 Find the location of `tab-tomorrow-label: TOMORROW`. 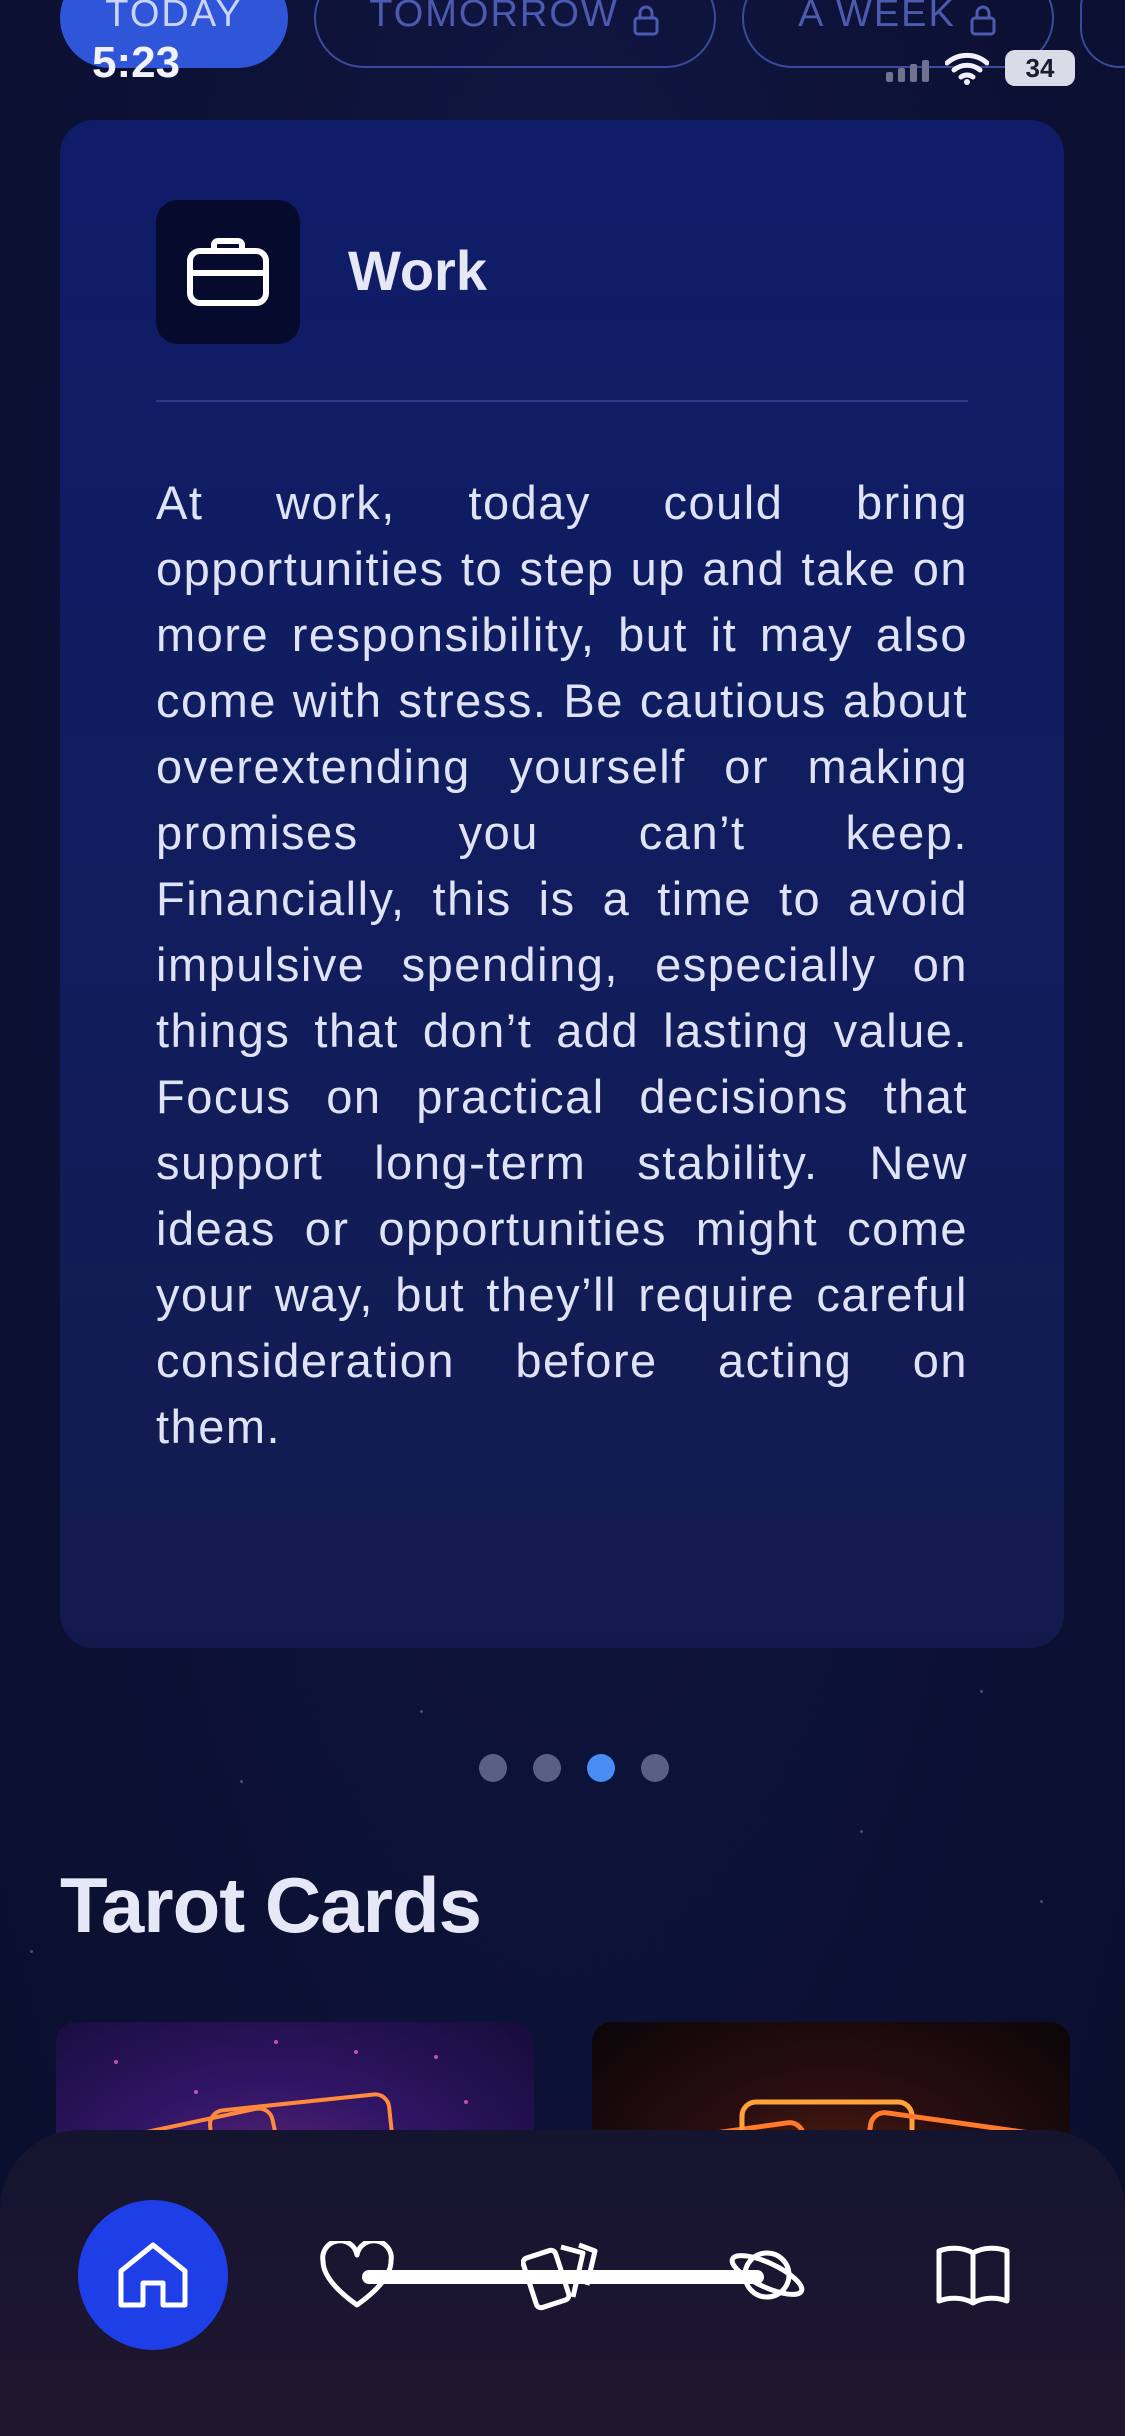

tab-tomorrow-label: TOMORROW is located at coordinates (494, 17).